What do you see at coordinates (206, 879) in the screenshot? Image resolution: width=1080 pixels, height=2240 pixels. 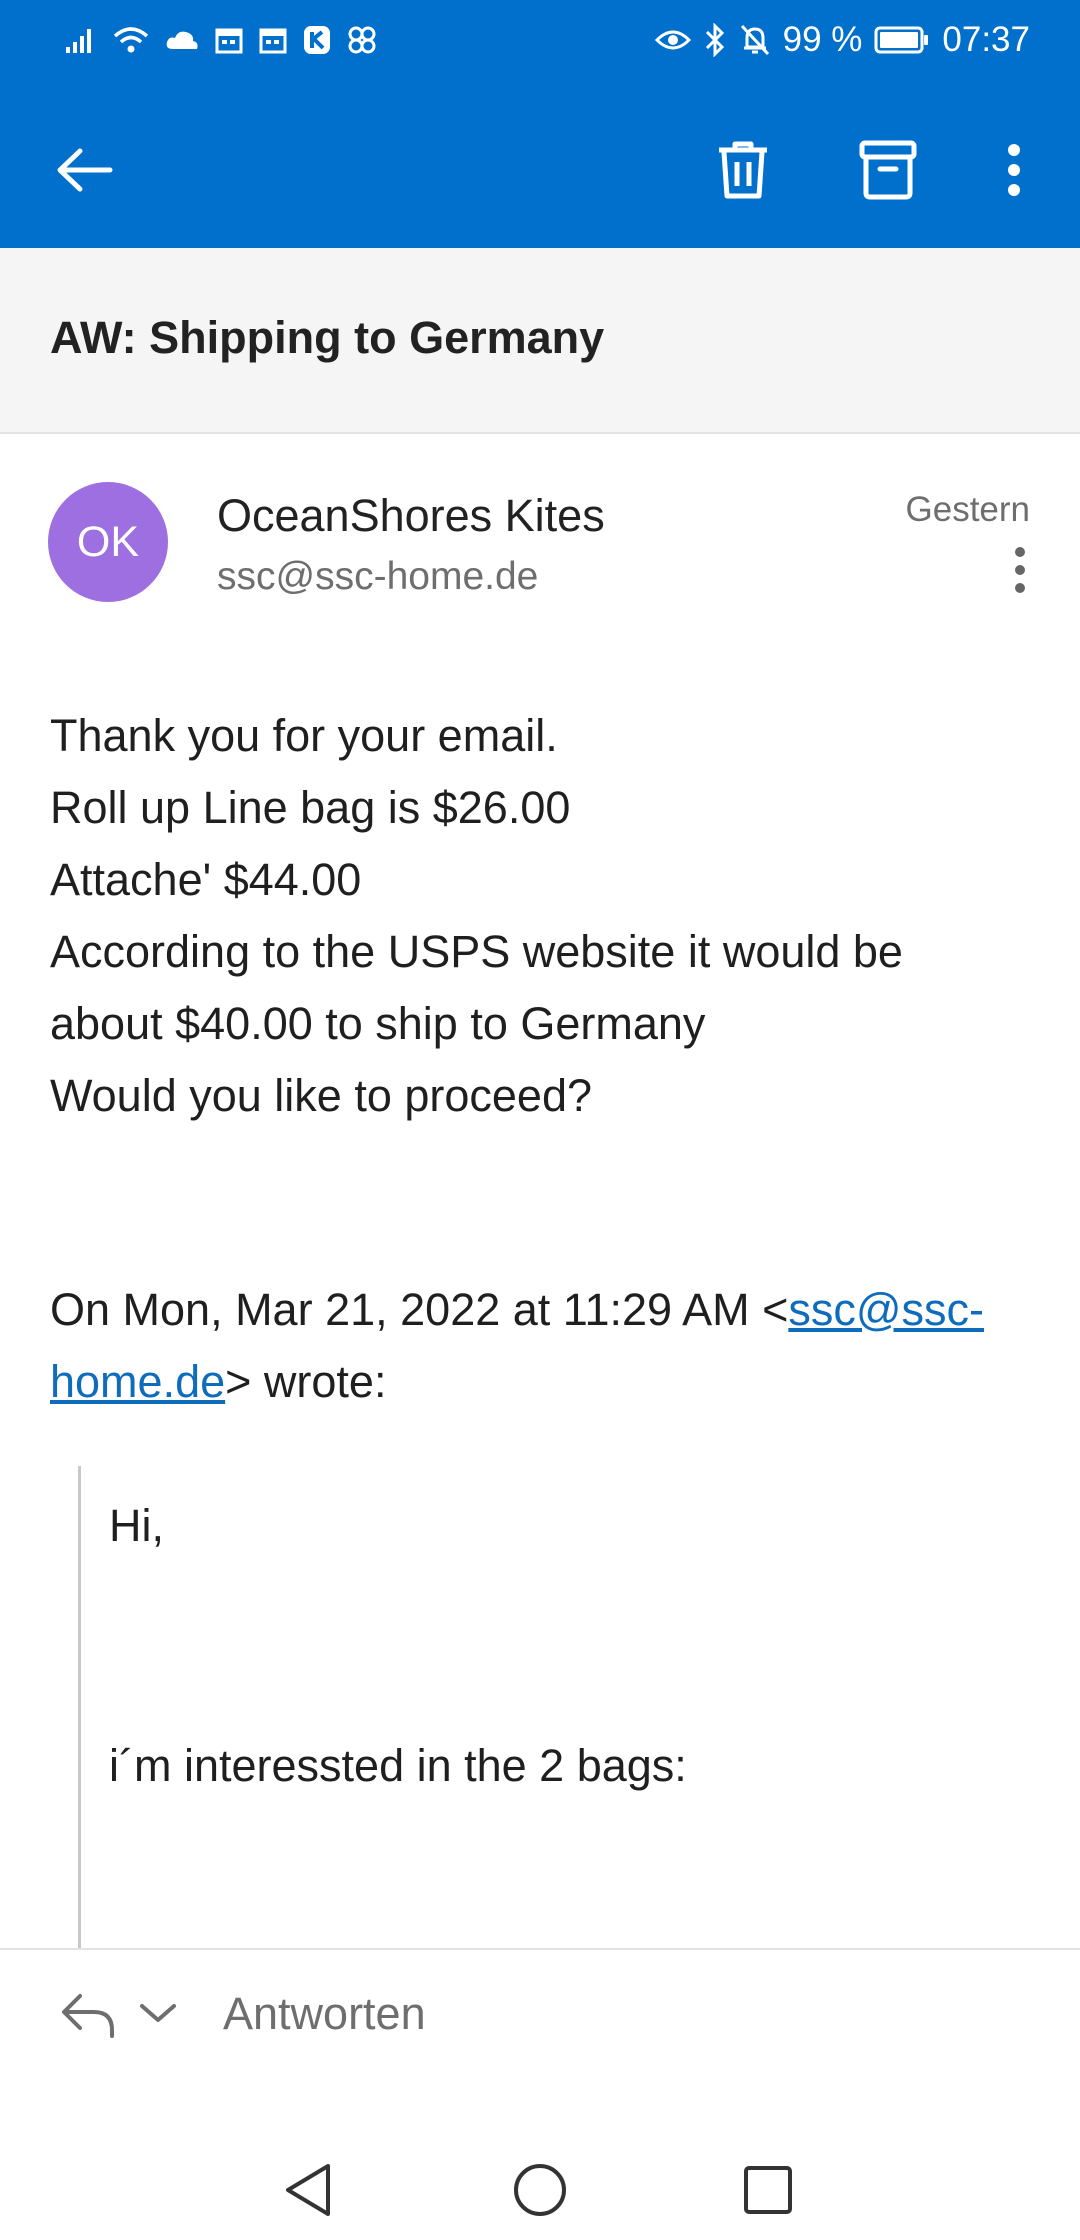 I see `body-line: Attache' $44.00` at bounding box center [206, 879].